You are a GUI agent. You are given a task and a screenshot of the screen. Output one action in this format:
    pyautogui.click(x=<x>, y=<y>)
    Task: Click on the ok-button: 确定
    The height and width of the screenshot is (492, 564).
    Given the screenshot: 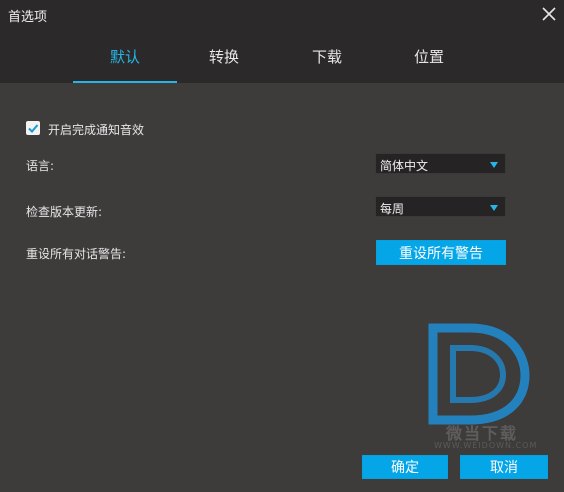 What is the action you would take?
    pyautogui.click(x=405, y=467)
    